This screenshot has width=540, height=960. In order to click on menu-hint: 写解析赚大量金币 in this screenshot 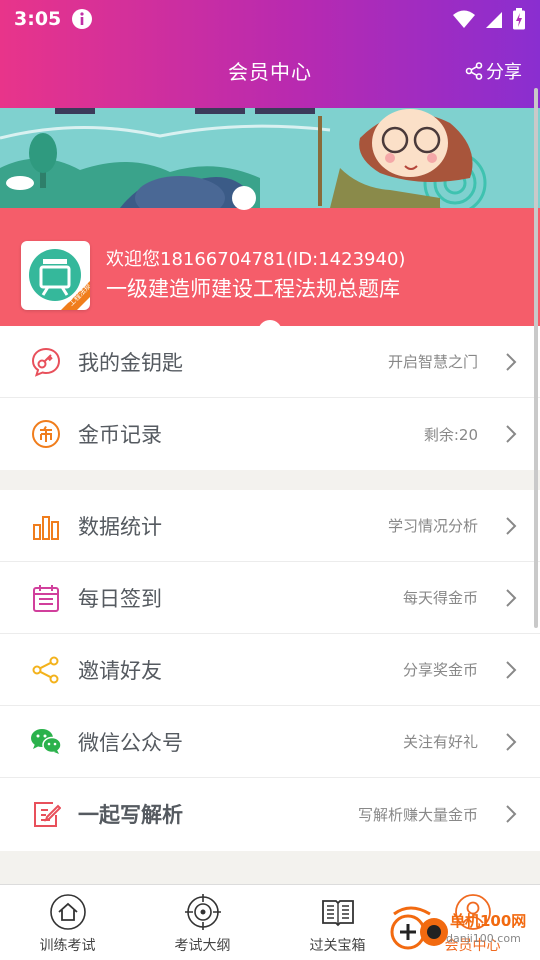, I will do `click(417, 814)`.